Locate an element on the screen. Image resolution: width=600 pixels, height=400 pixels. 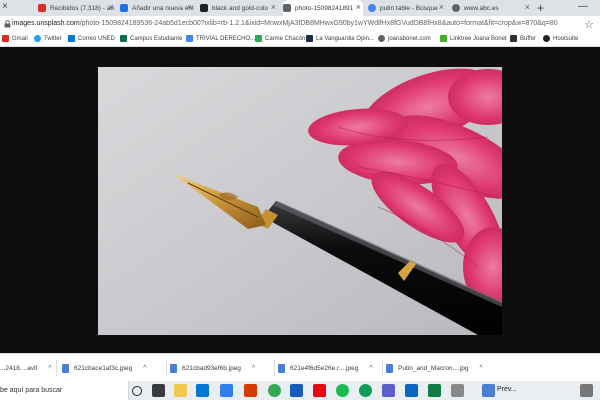
office-icon is located at coordinates (250, 390).